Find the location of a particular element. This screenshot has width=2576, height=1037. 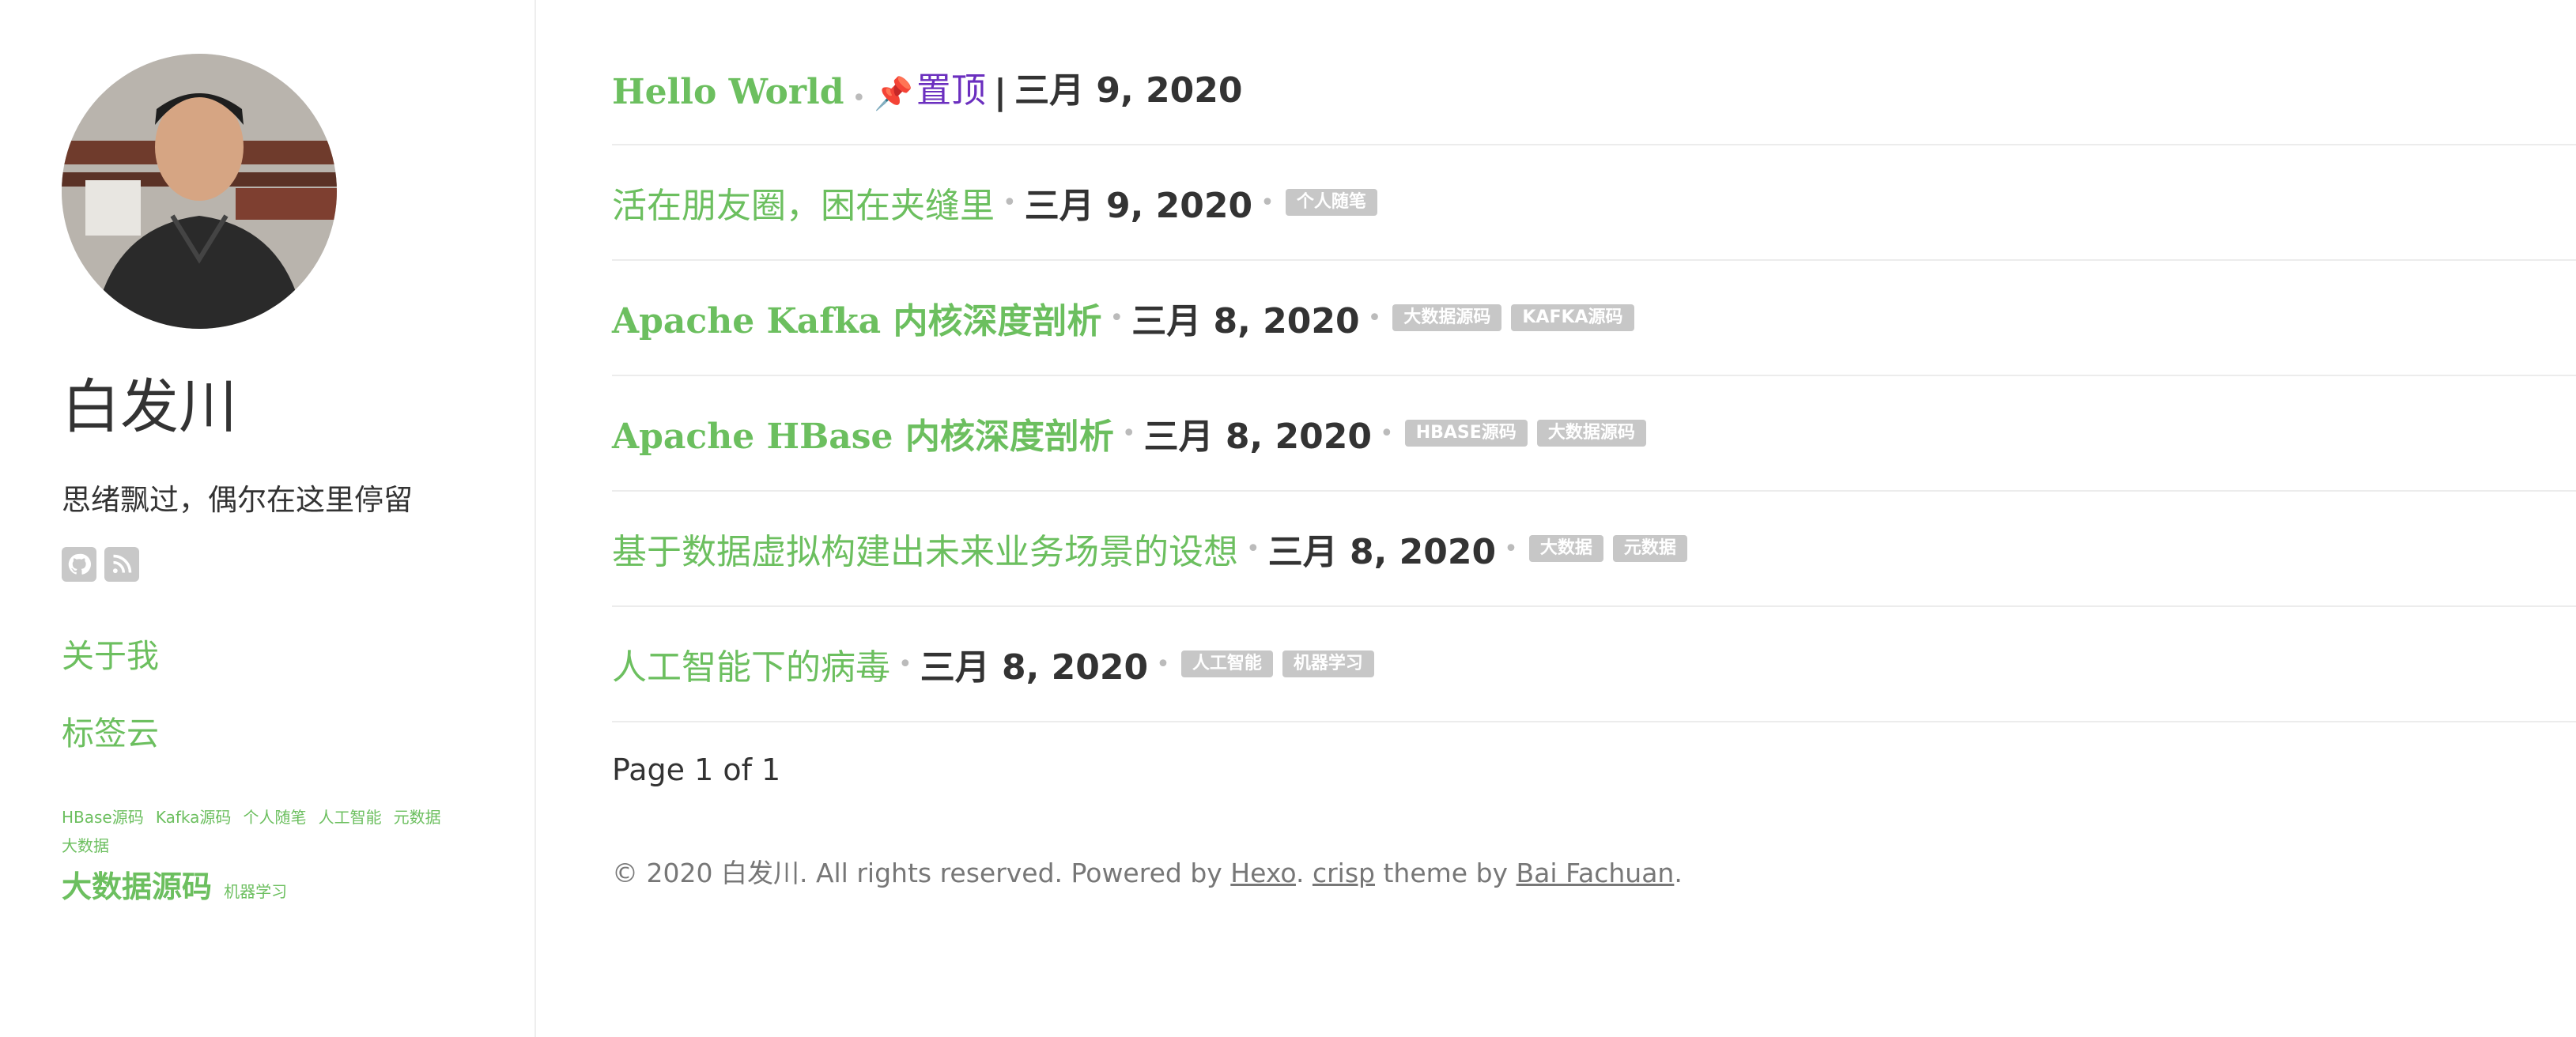

tagcloud-item-personal: 个人随笔 is located at coordinates (274, 818).